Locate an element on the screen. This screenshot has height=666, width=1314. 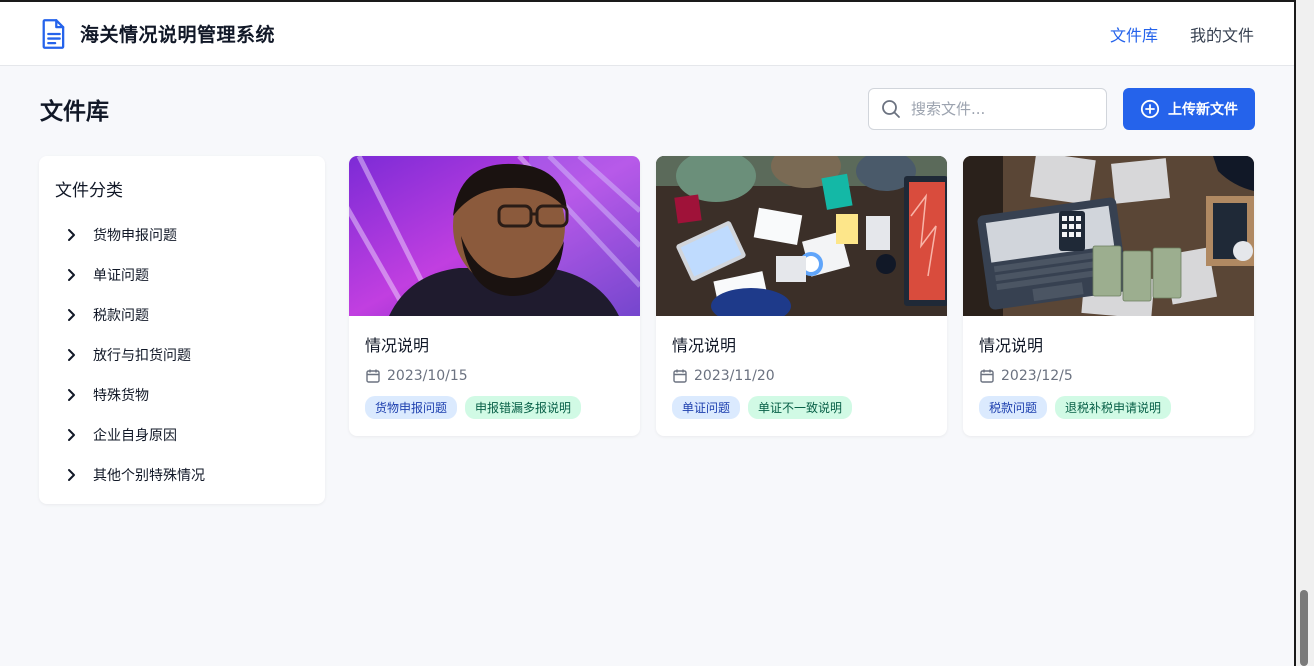
file-card: 情况说明 2023/11/20 单证问题 单证不一致说明 is located at coordinates (801, 296).